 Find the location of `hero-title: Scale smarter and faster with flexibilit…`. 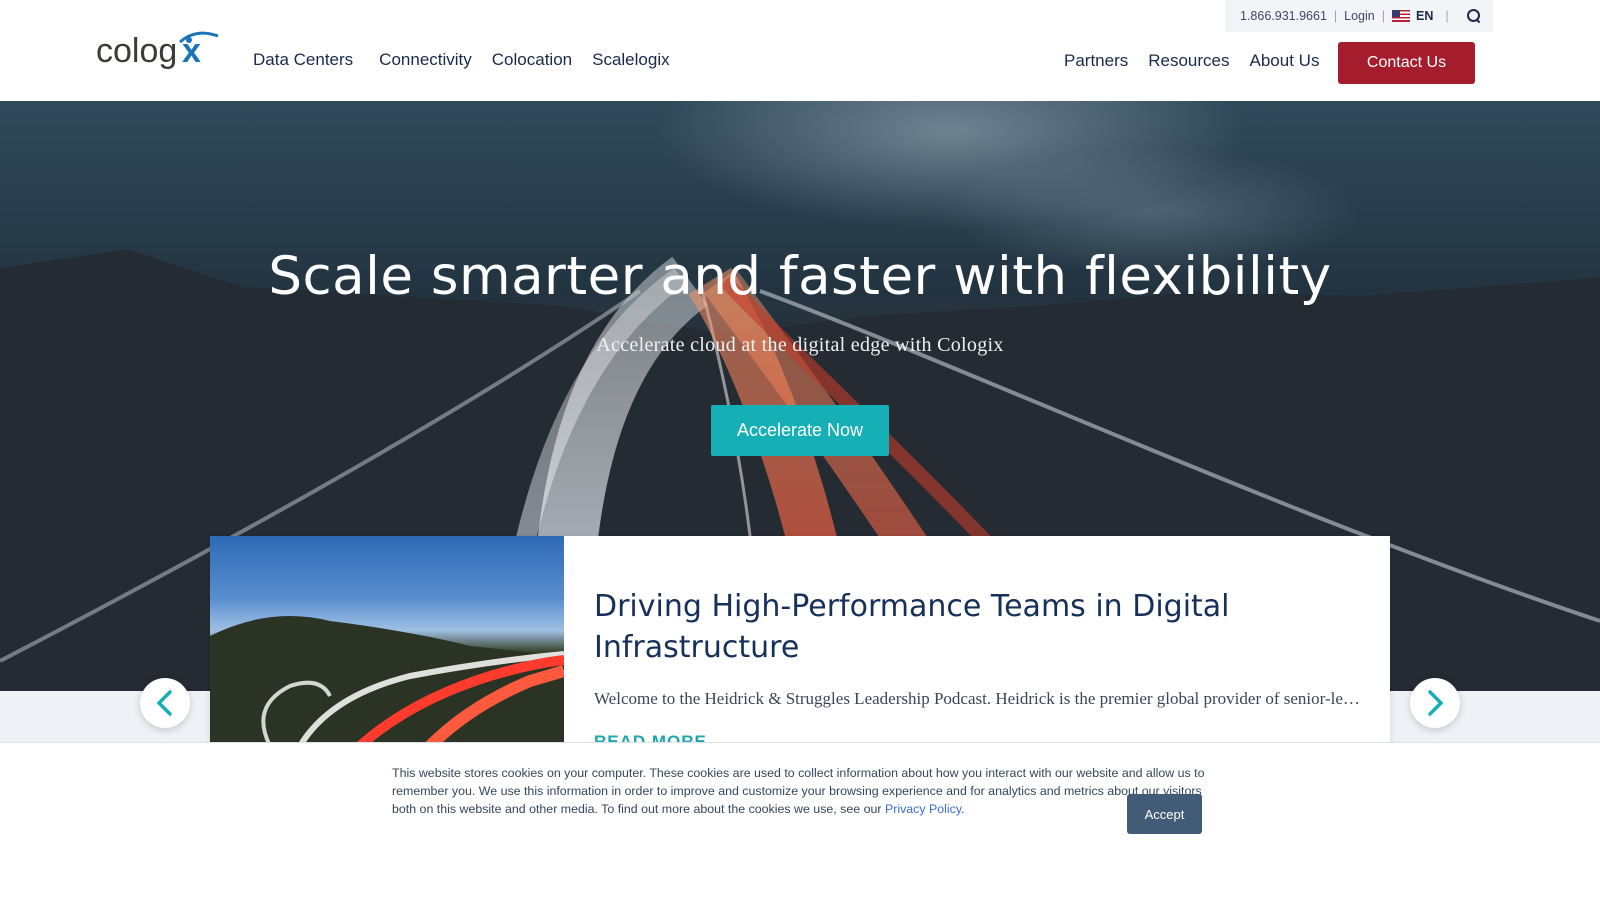

hero-title: Scale smarter and faster with flexibilit… is located at coordinates (800, 276).